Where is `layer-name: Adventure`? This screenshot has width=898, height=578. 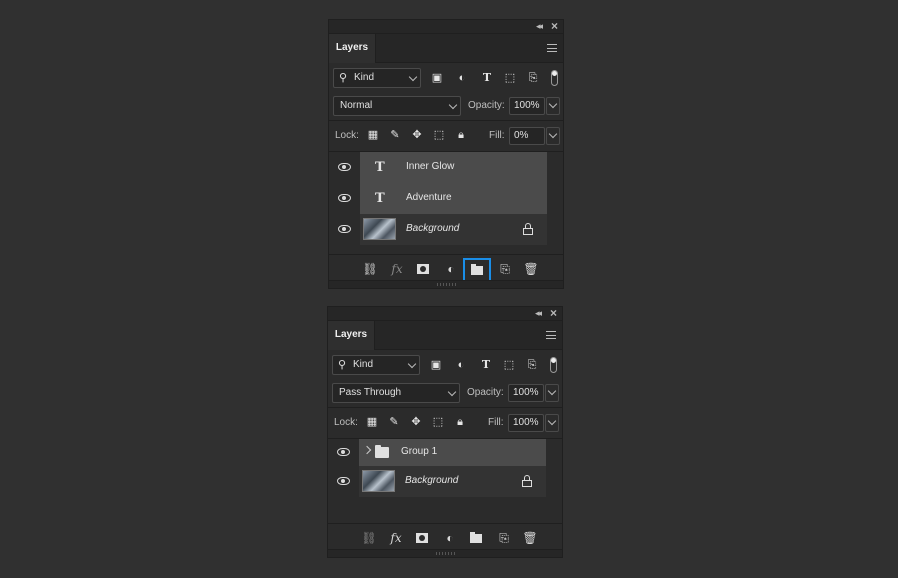 layer-name: Adventure is located at coordinates (429, 197).